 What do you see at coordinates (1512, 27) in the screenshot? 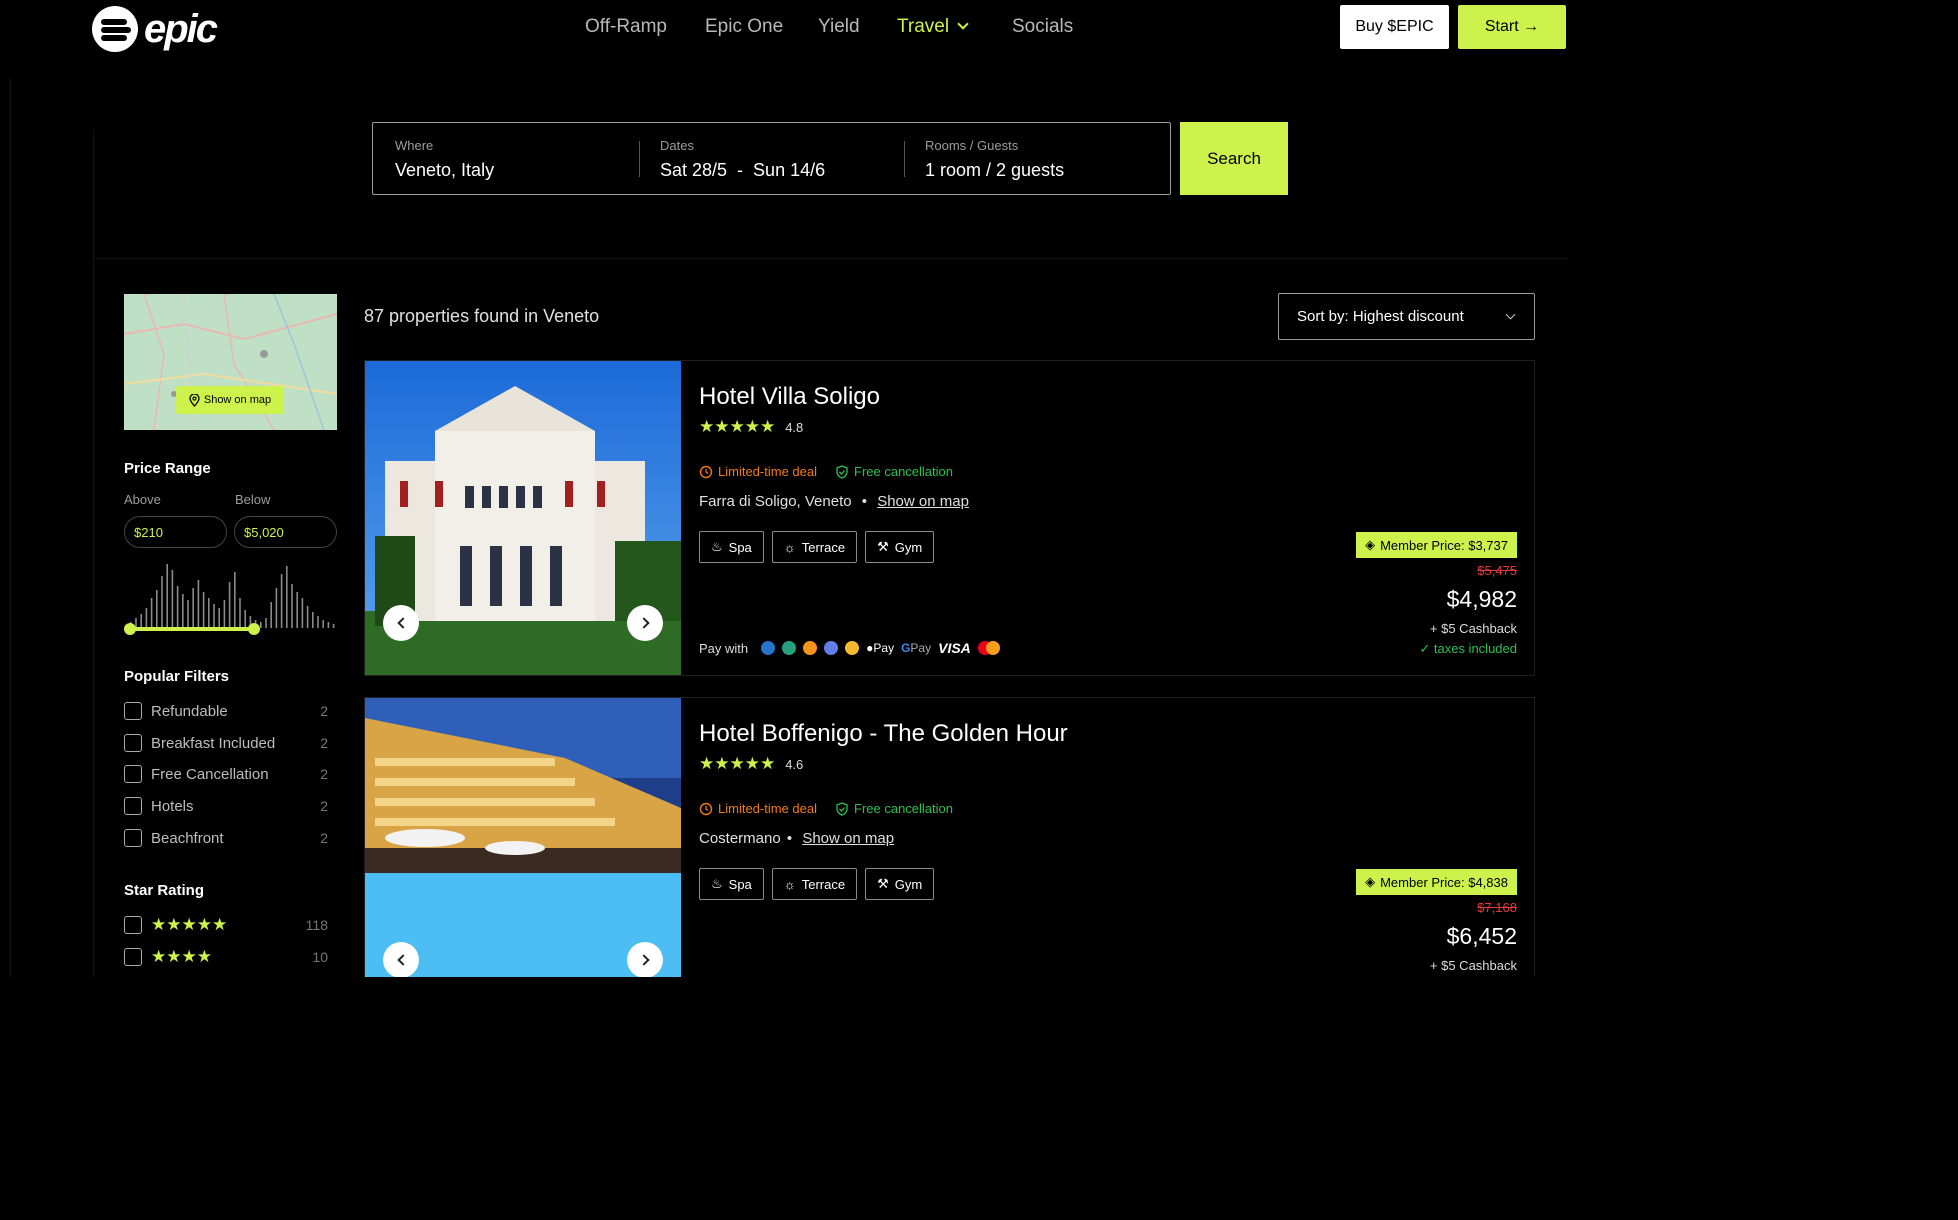
I see `start-button: Start →` at bounding box center [1512, 27].